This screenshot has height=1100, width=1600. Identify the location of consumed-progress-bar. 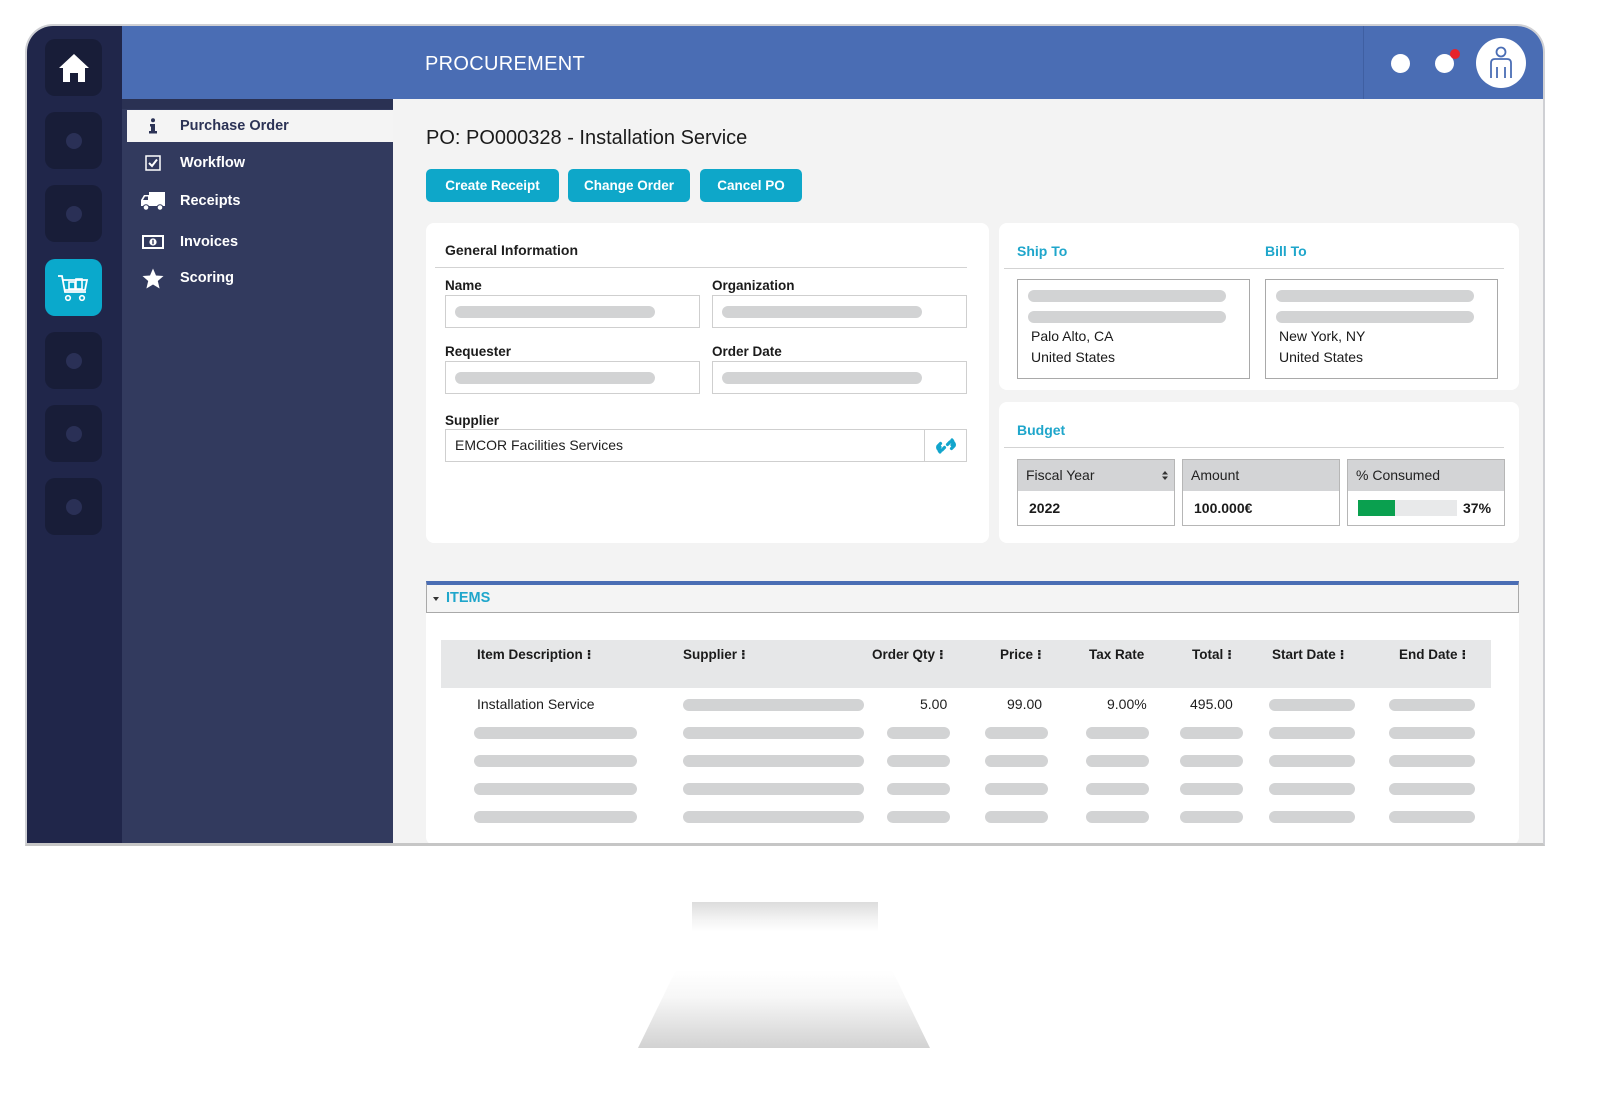
(1407, 508).